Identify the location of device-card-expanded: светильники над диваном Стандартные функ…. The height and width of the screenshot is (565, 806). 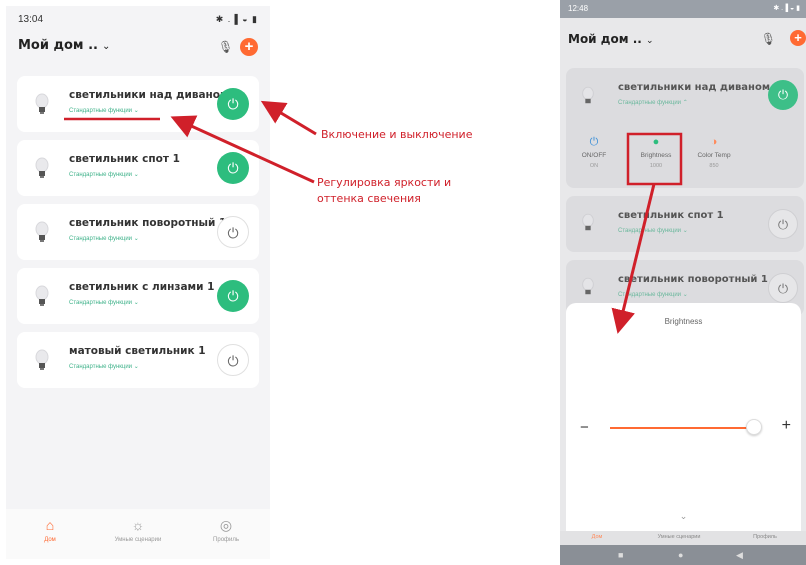
(685, 128).